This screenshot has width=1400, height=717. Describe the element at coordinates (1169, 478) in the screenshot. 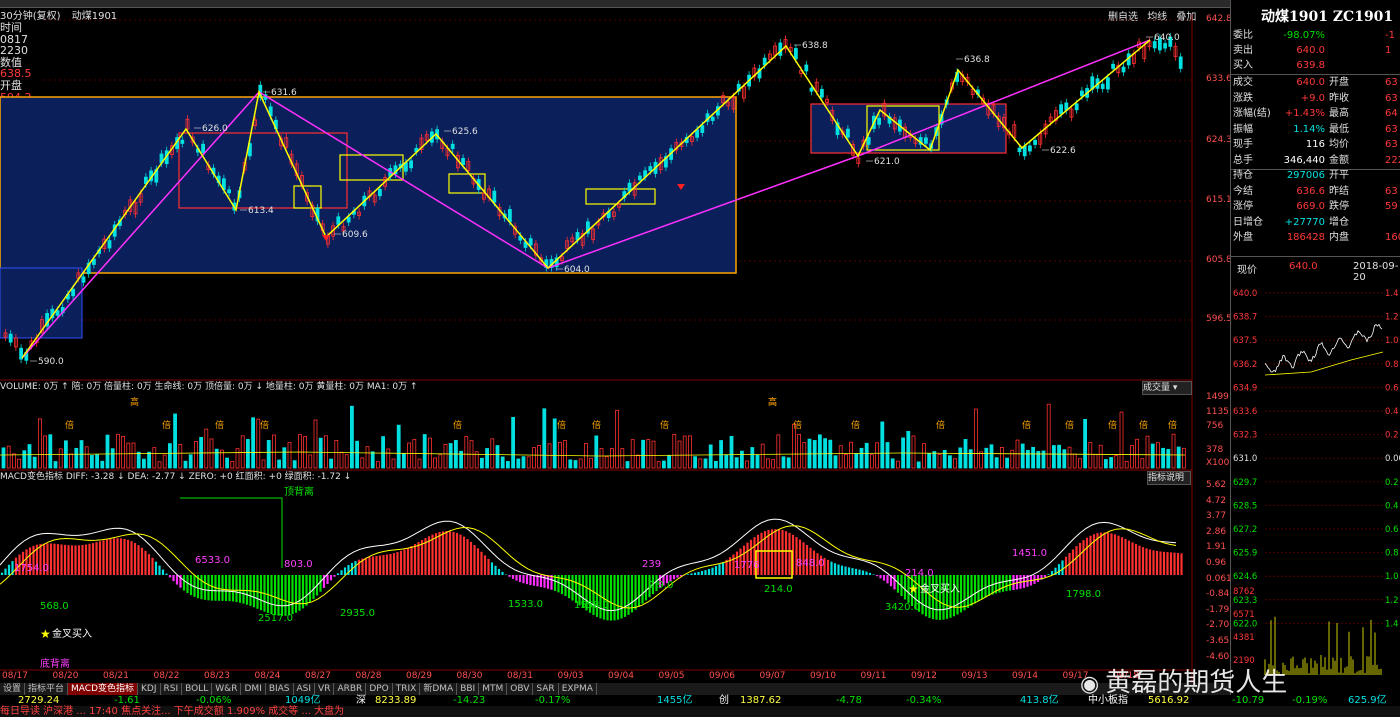

I see `indicator-help-button: 指标说明` at that location.